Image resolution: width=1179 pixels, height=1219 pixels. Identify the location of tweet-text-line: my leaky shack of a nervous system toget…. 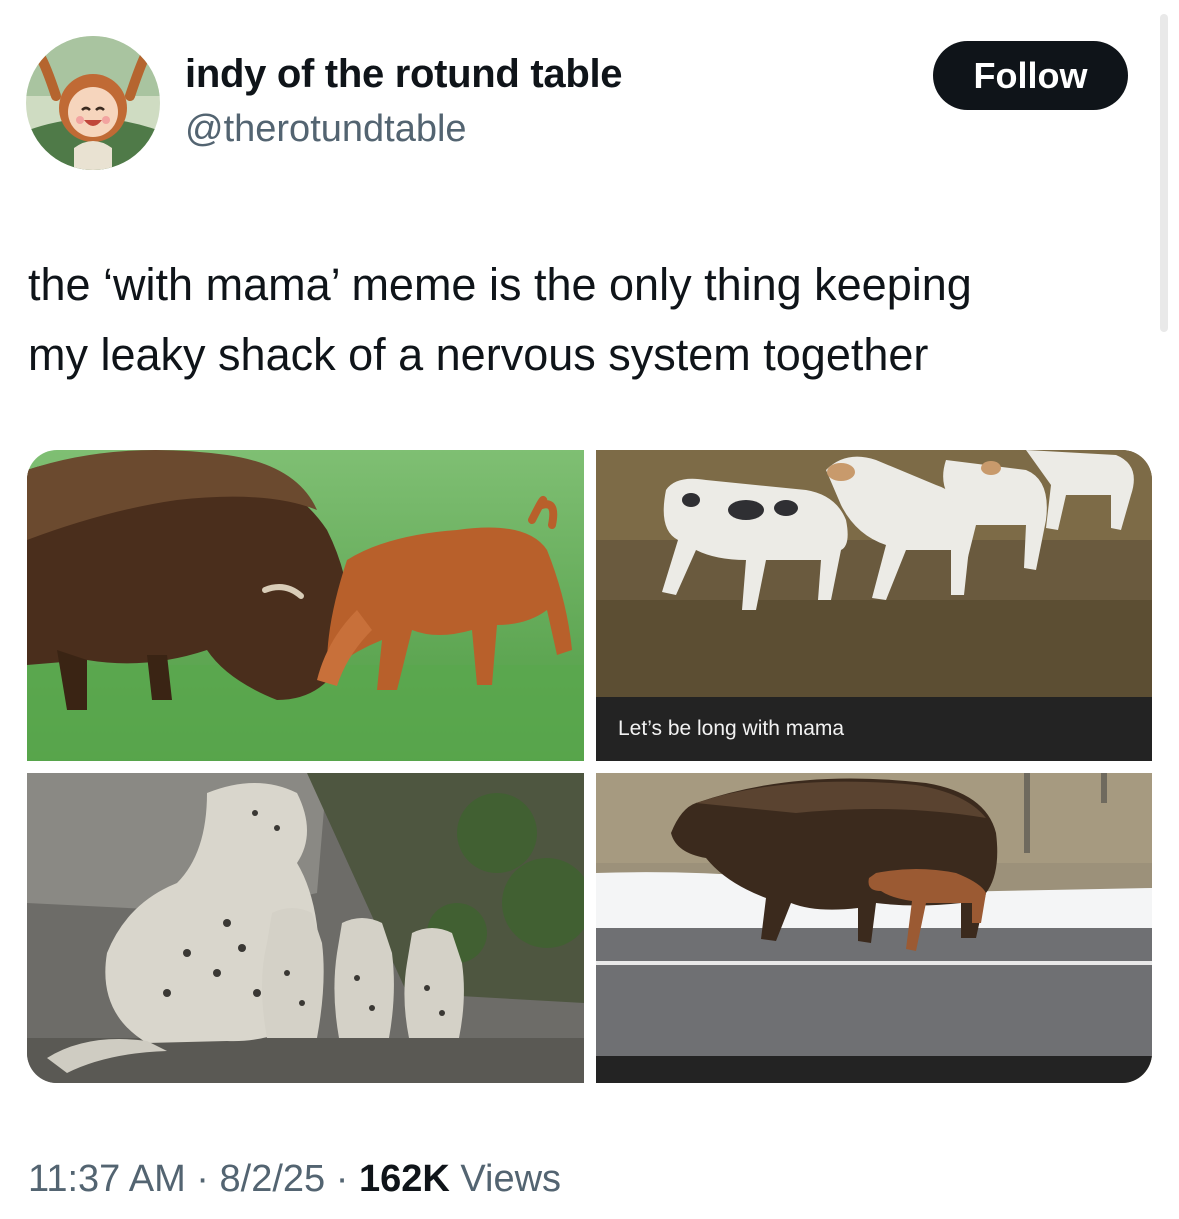
(478, 354).